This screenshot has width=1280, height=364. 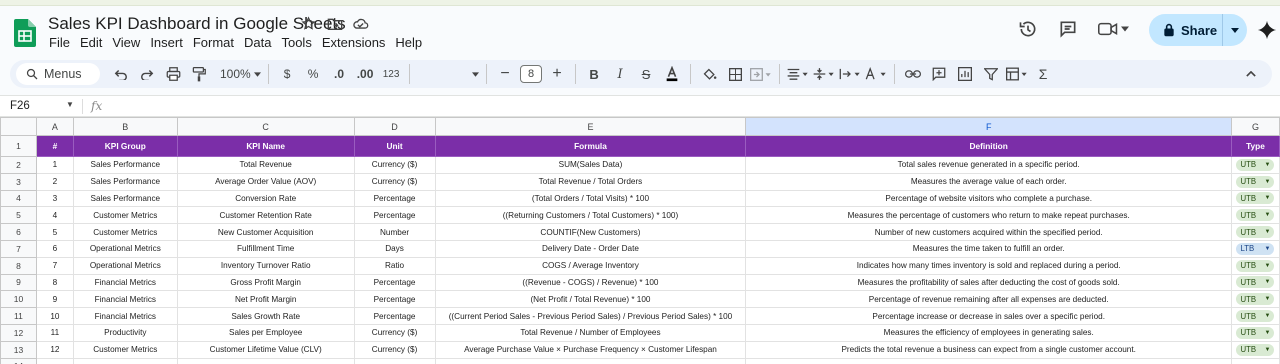 What do you see at coordinates (54, 282) in the screenshot?
I see `cell-num: 8` at bounding box center [54, 282].